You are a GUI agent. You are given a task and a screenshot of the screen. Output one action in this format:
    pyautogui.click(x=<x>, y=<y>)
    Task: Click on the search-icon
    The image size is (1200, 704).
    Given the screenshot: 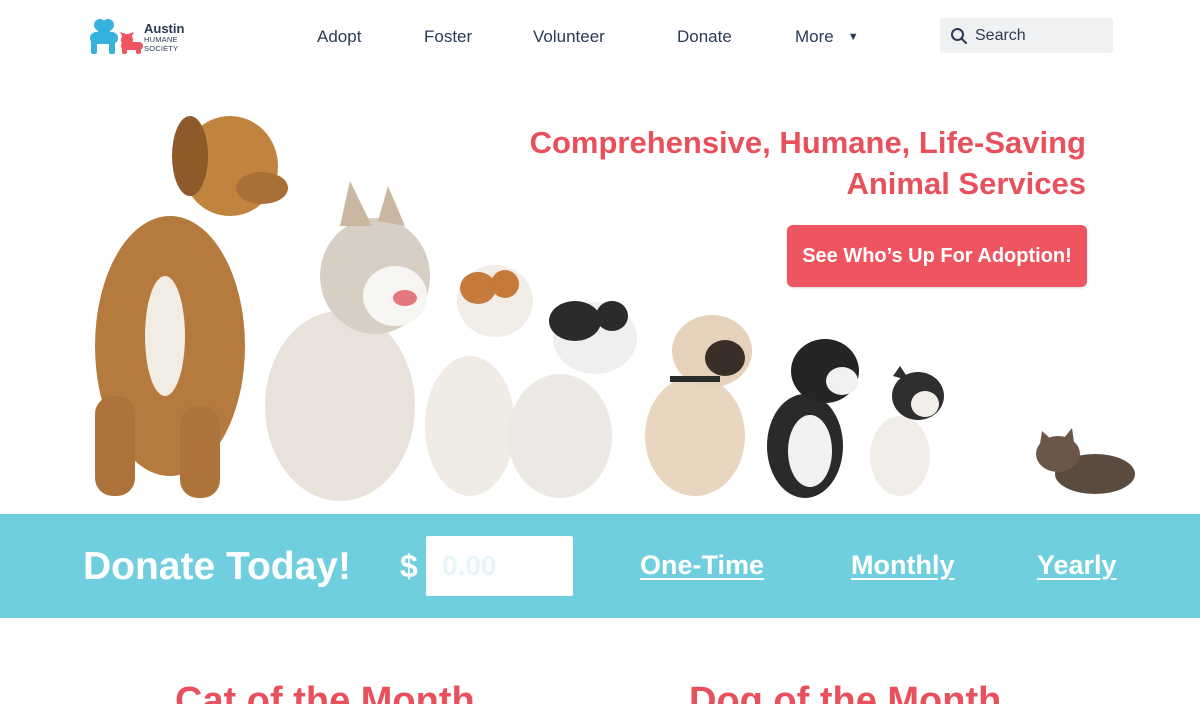 What is the action you would take?
    pyautogui.click(x=959, y=35)
    